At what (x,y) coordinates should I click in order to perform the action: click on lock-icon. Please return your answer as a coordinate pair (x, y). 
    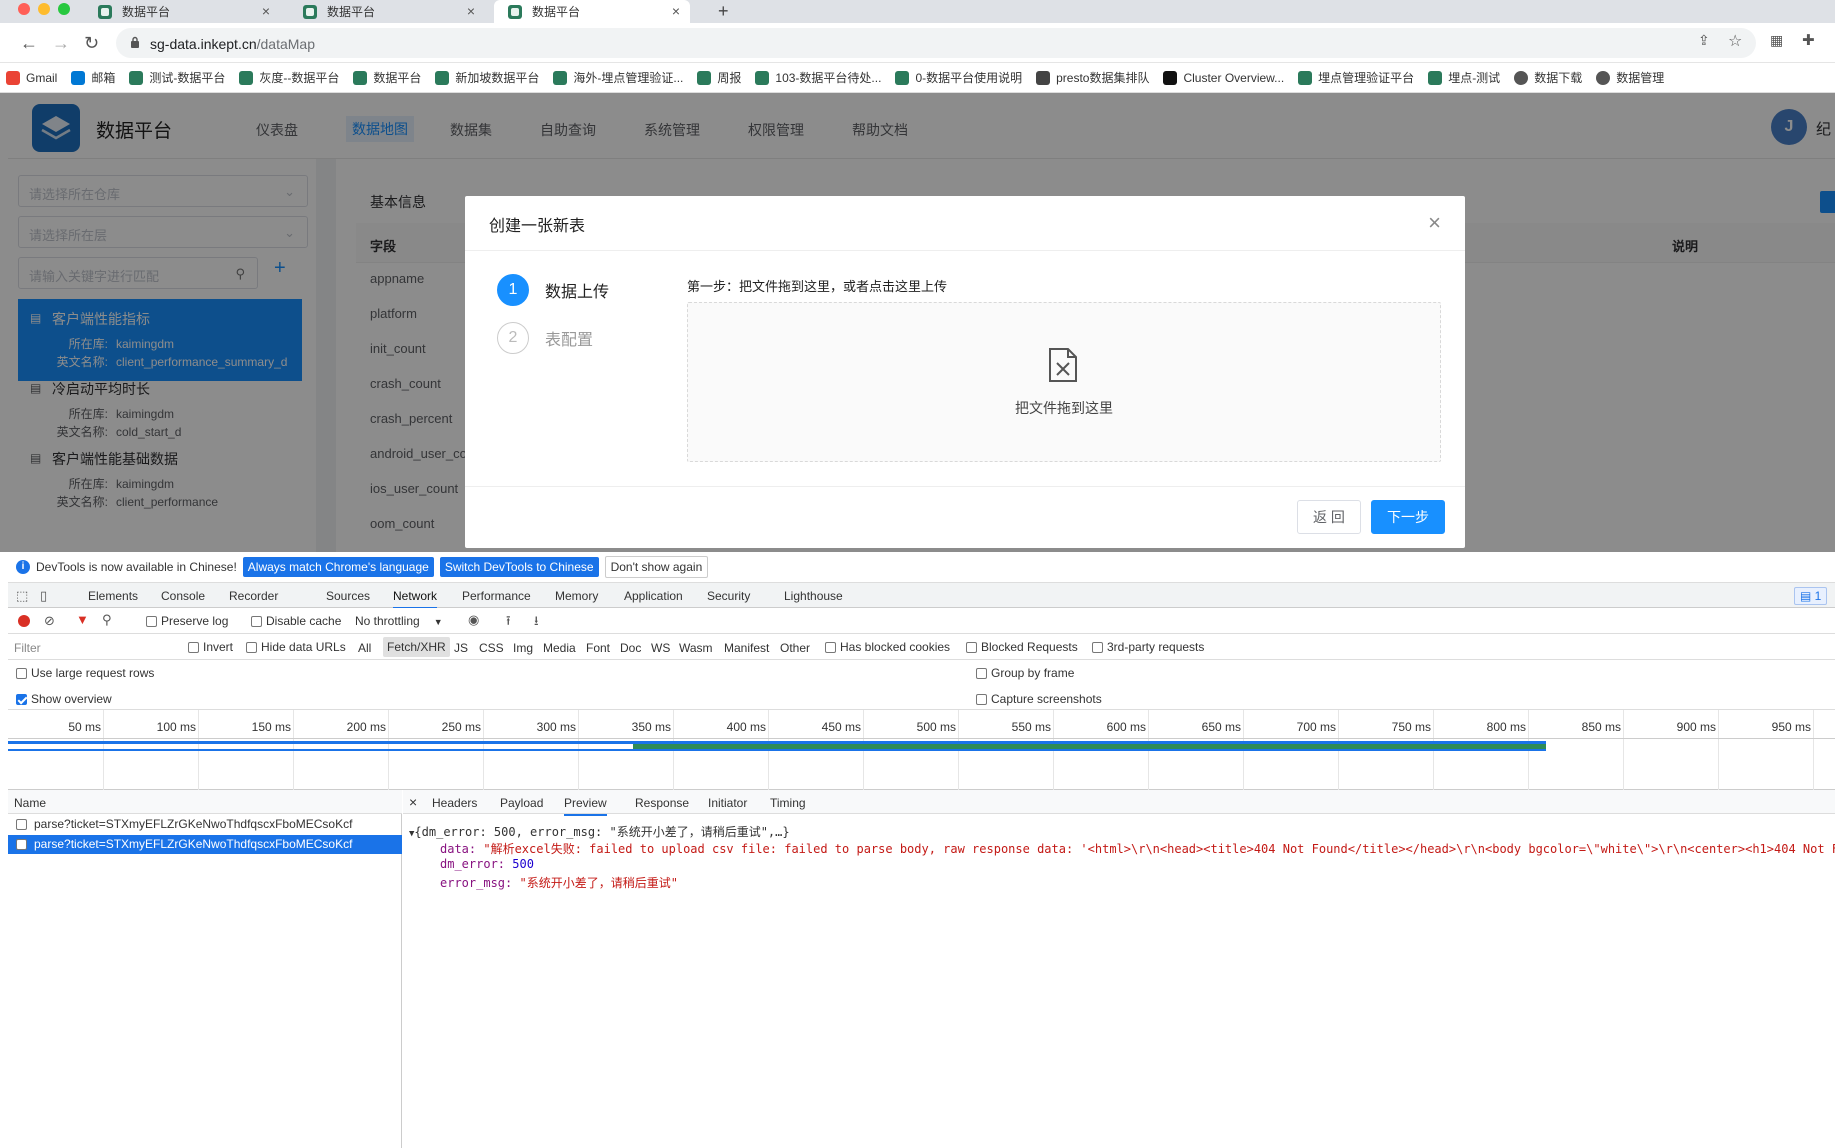
    Looking at the image, I should click on (135, 42).